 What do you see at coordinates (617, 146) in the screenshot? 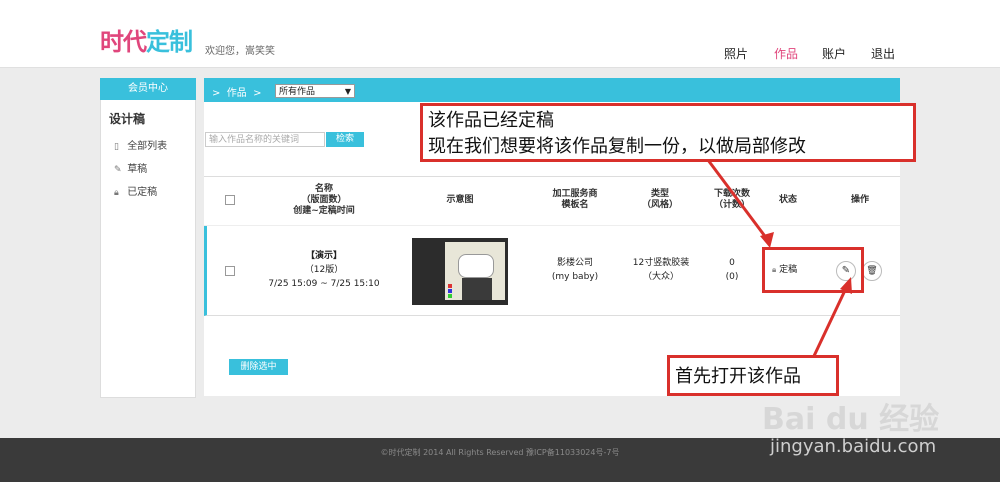
I see `annotation-1-line2: 现在我们想要将该作品复制一份，以做局部修改` at bounding box center [617, 146].